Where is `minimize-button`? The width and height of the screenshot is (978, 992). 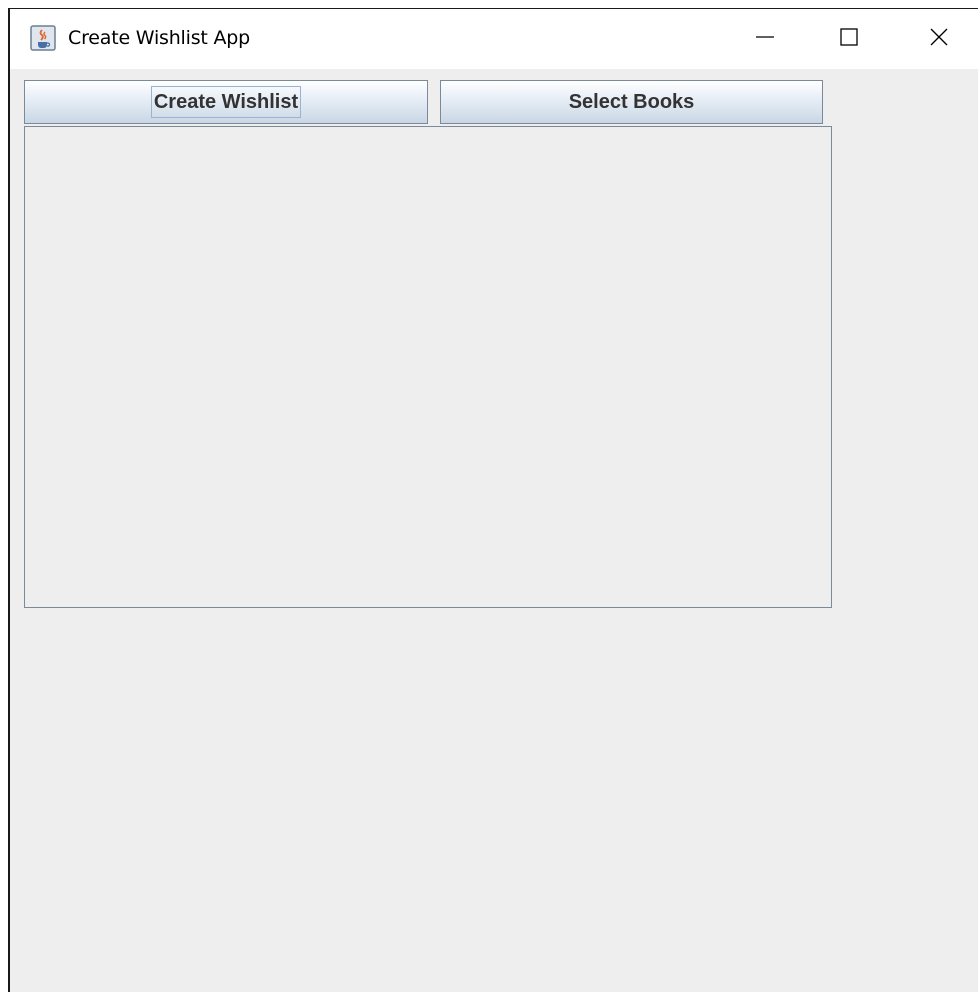 minimize-button is located at coordinates (765, 39).